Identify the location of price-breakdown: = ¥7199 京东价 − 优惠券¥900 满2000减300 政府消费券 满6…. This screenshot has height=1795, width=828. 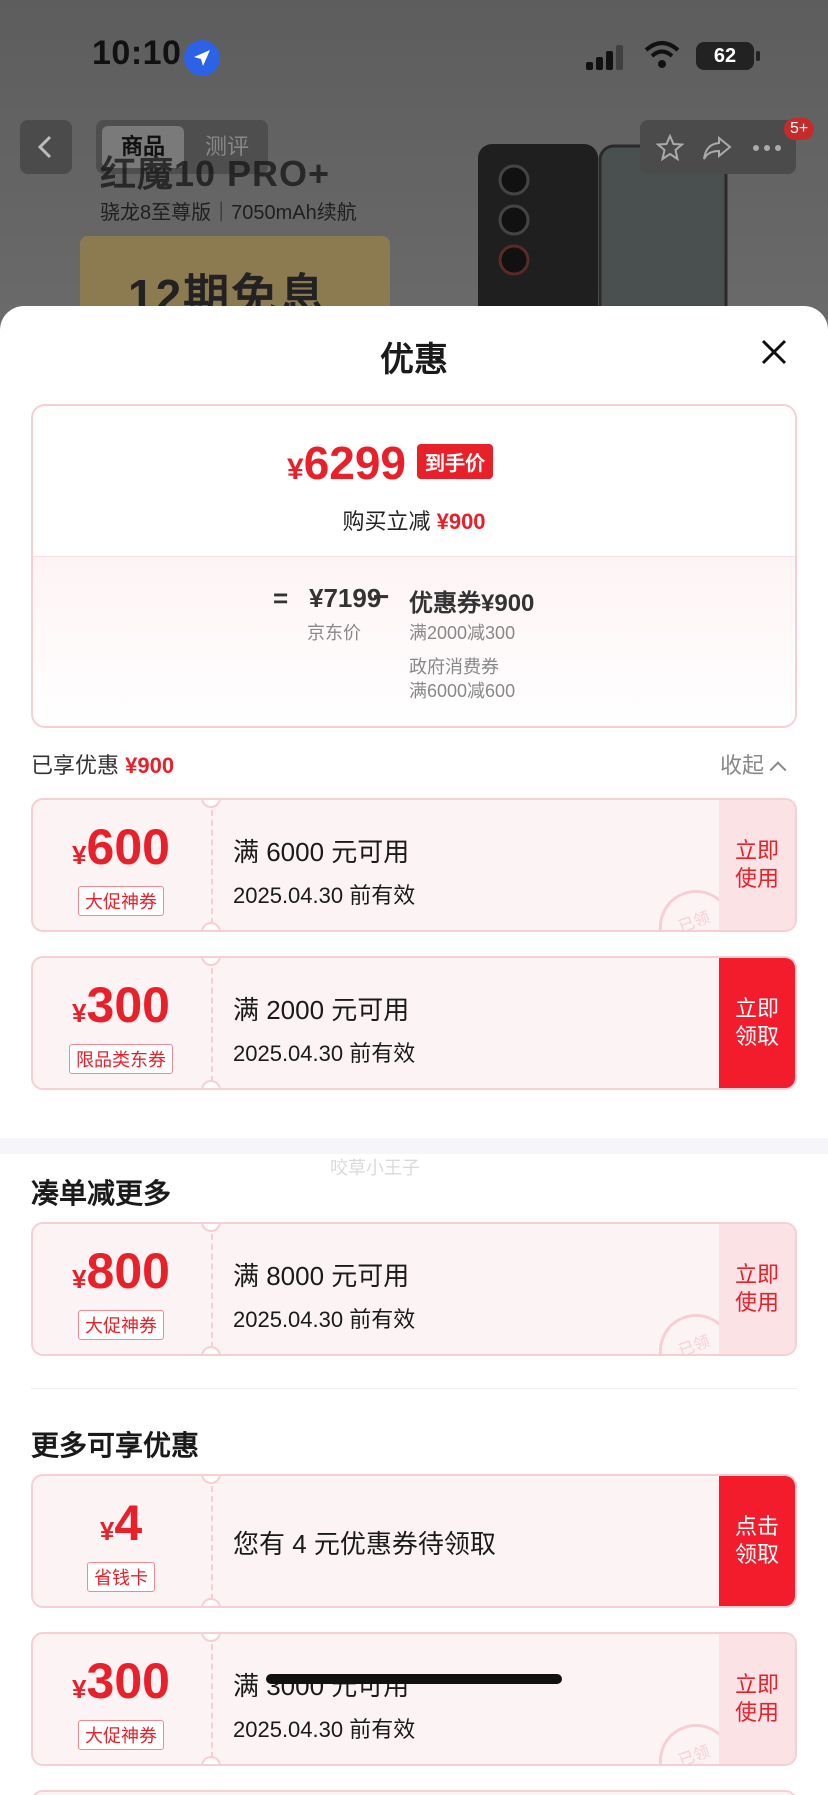
(414, 641).